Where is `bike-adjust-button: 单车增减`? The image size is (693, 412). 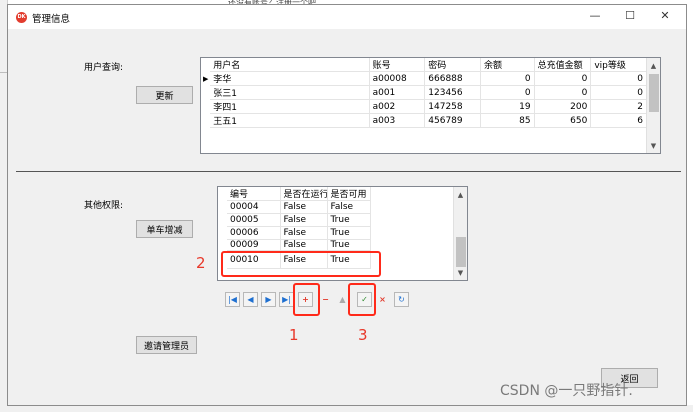
bike-adjust-button: 单车增减 is located at coordinates (164, 229).